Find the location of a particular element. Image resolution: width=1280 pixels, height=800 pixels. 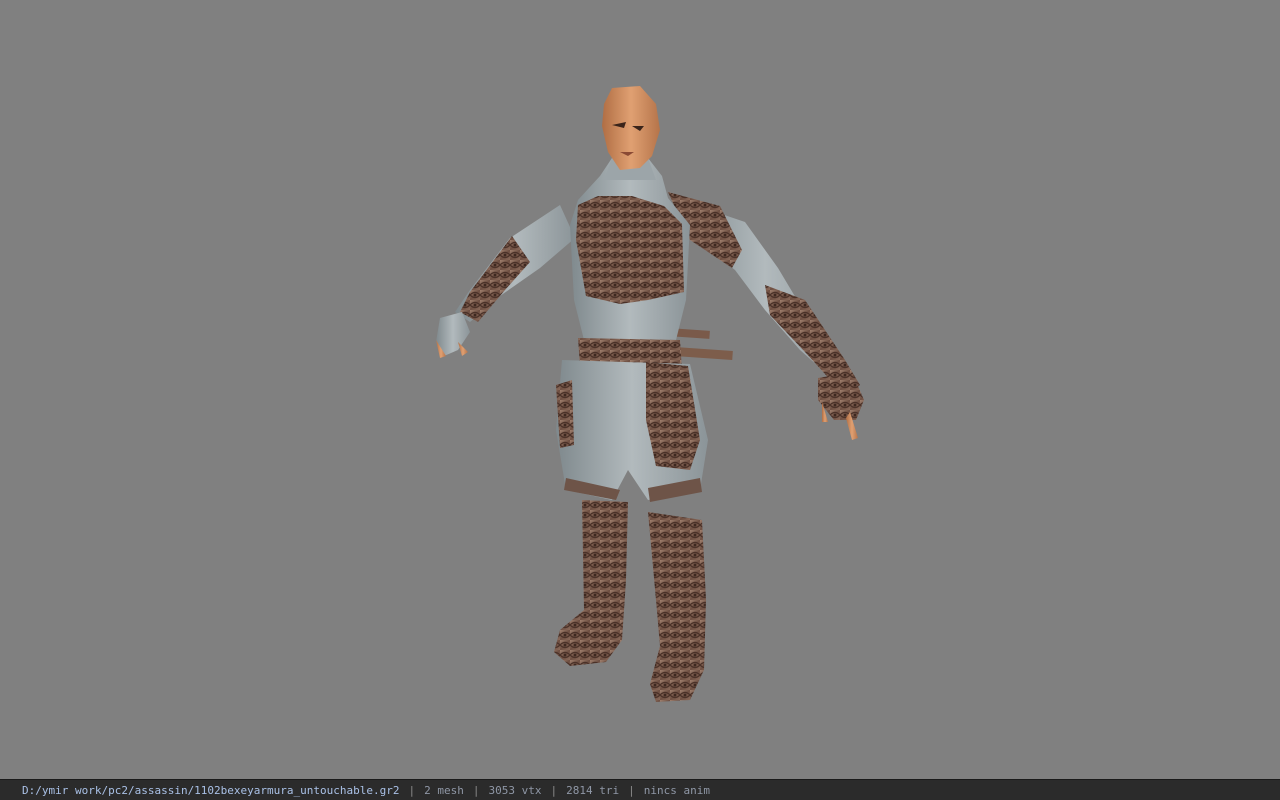

head-shape is located at coordinates (631, 128).